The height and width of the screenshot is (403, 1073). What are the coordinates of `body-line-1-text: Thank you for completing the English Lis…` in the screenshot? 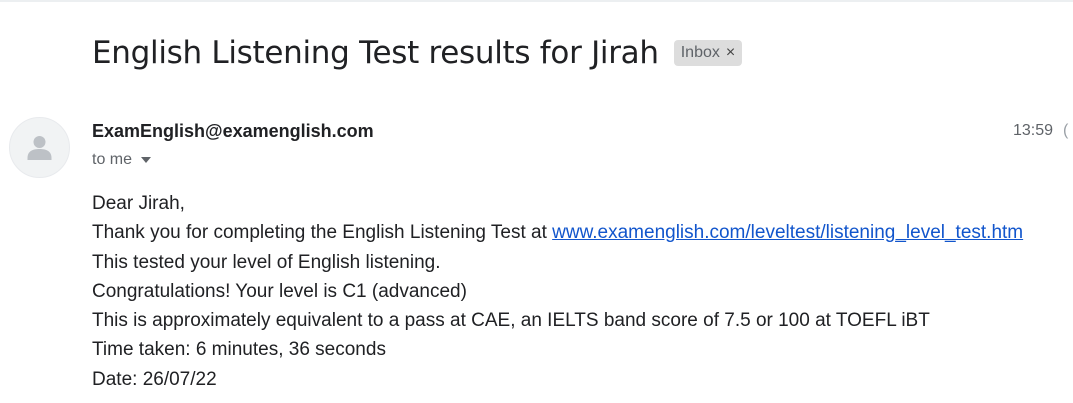 It's located at (322, 233).